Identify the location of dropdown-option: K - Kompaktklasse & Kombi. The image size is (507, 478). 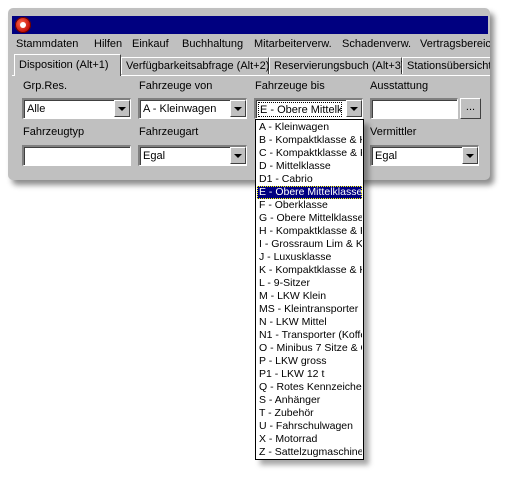
(309, 270).